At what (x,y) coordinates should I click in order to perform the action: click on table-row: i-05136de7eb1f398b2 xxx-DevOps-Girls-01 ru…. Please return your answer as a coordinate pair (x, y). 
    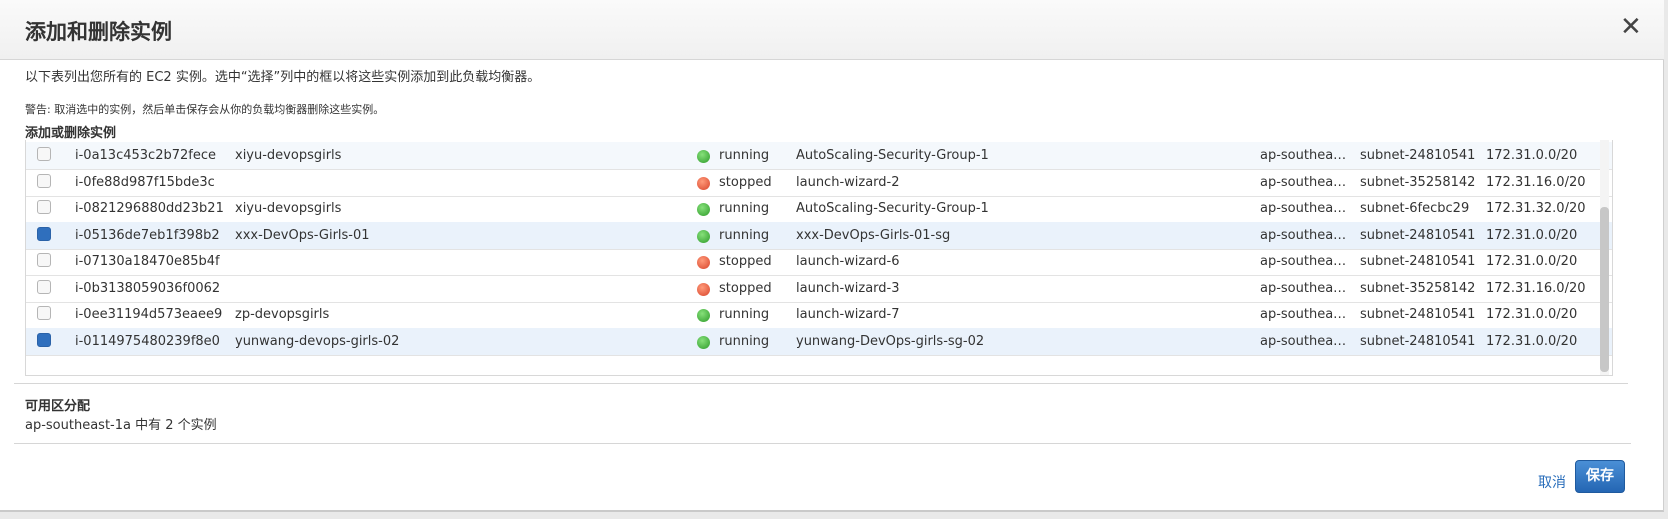
    Looking at the image, I should click on (819, 235).